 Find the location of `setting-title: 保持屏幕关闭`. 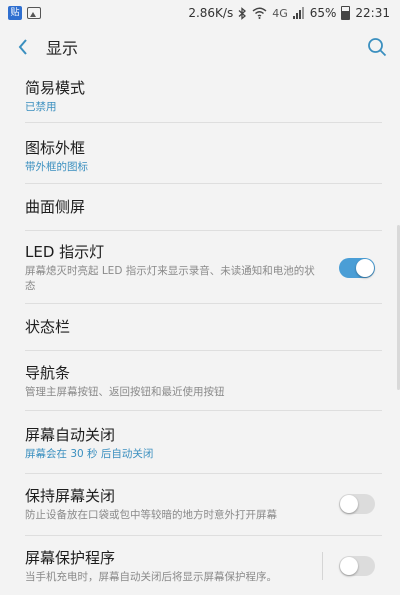

setting-title: 保持屏幕关闭 is located at coordinates (70, 495).